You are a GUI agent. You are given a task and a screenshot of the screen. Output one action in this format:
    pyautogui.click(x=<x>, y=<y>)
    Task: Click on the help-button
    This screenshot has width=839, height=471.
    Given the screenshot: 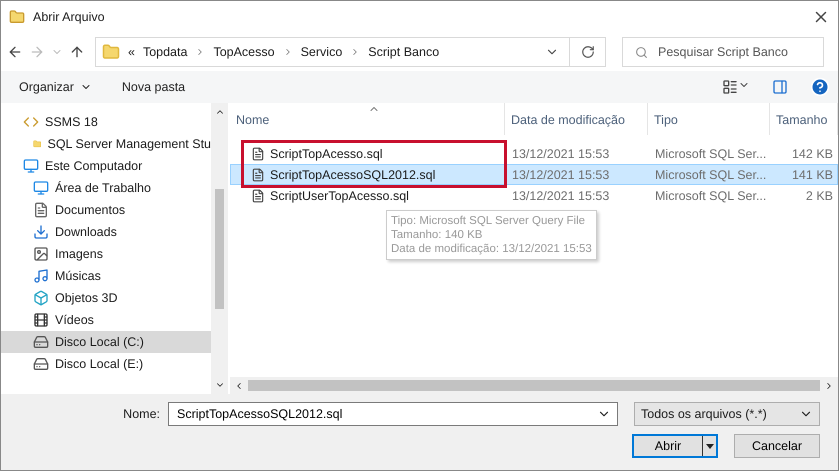 What is the action you would take?
    pyautogui.click(x=820, y=87)
    